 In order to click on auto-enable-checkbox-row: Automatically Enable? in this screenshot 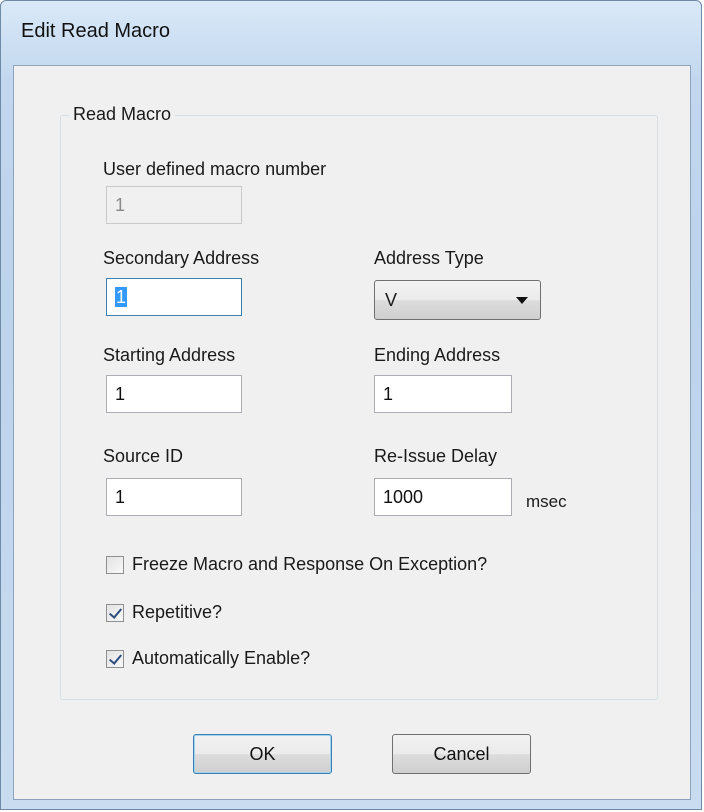, I will do `click(208, 658)`.